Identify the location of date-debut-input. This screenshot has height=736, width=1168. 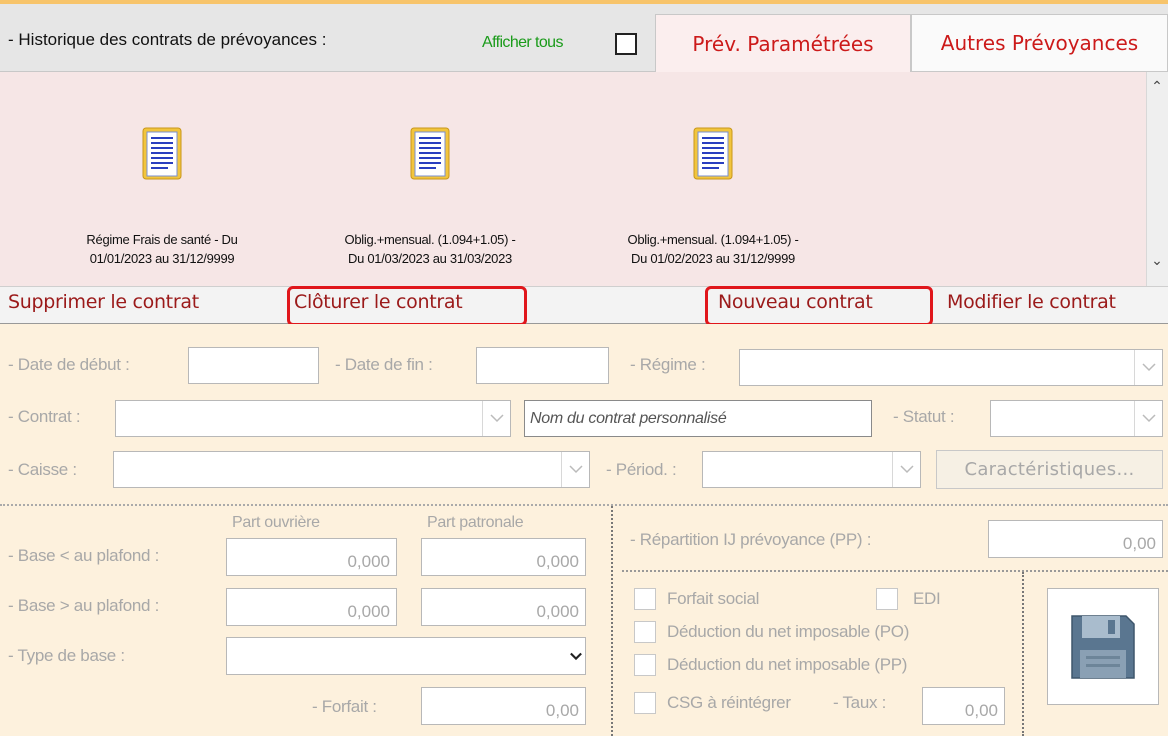
(253, 365).